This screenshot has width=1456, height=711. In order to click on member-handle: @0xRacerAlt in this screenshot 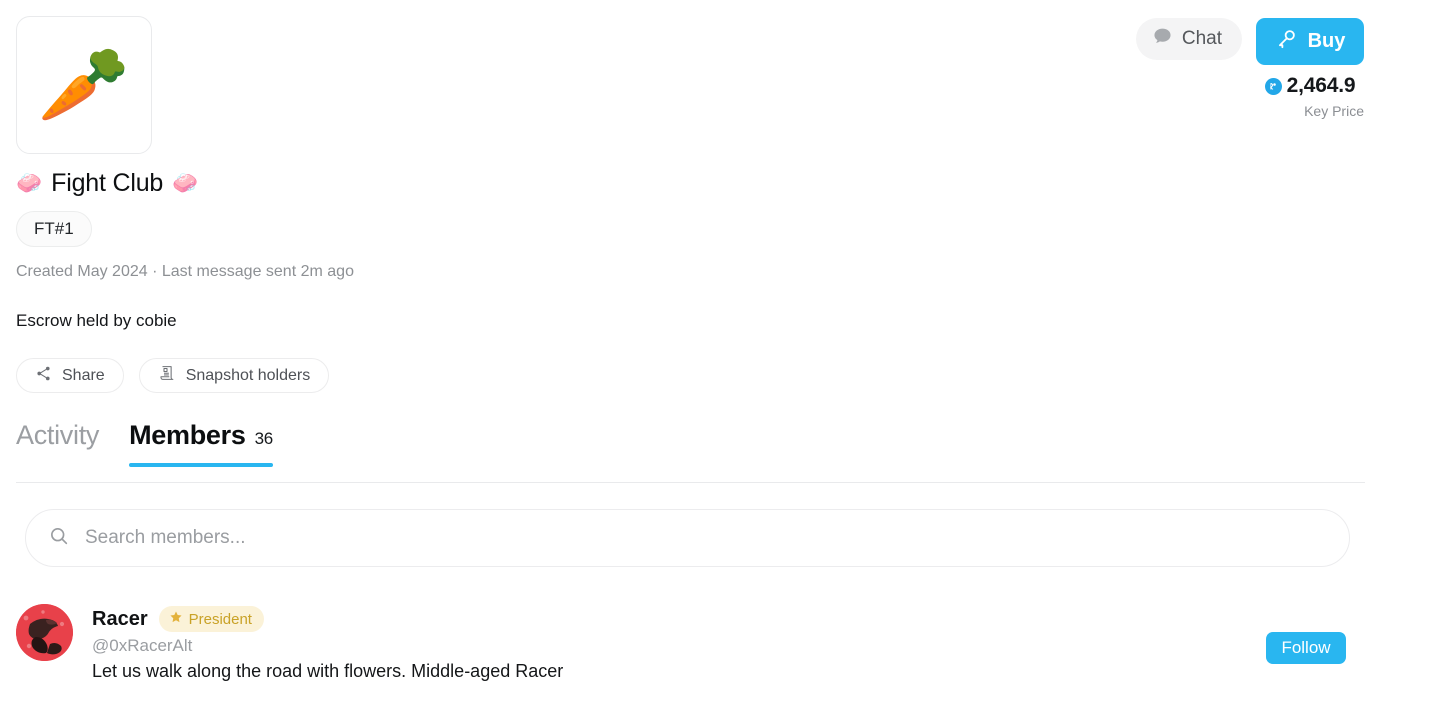, I will do `click(669, 646)`.